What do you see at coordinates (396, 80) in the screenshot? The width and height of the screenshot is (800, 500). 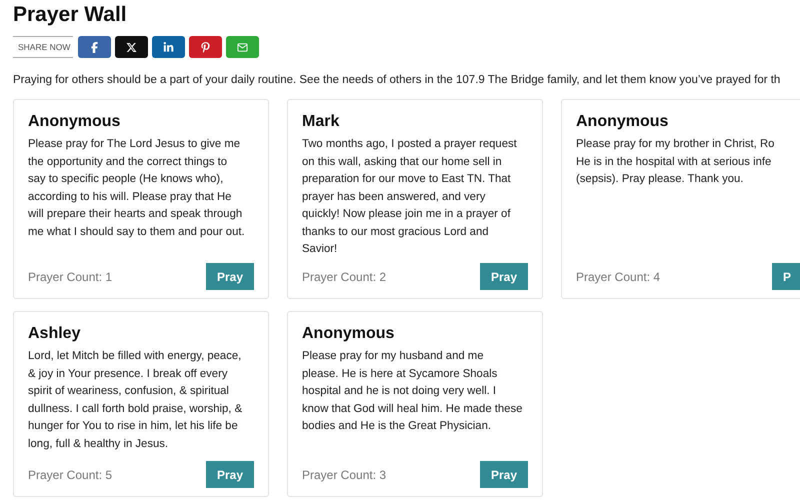 I see `intro-text: Praying for others should be a part of your daily routine. See the needs of others in the 107.9 The Bridge family, and let them know you’ve prayed for th` at bounding box center [396, 80].